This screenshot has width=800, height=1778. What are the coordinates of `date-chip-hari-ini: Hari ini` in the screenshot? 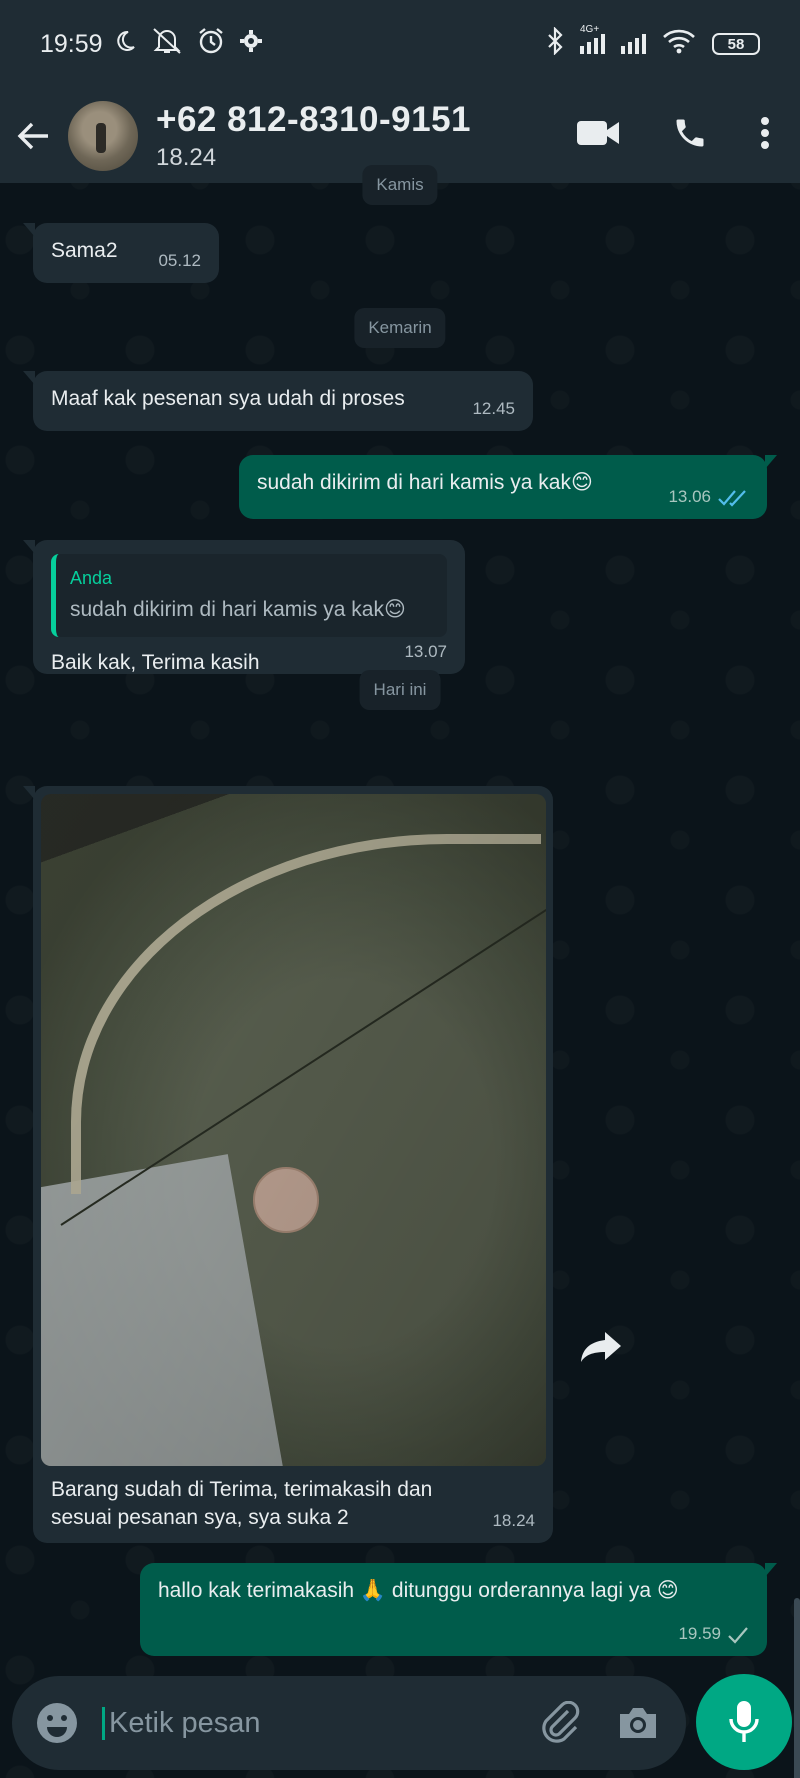 It's located at (400, 690).